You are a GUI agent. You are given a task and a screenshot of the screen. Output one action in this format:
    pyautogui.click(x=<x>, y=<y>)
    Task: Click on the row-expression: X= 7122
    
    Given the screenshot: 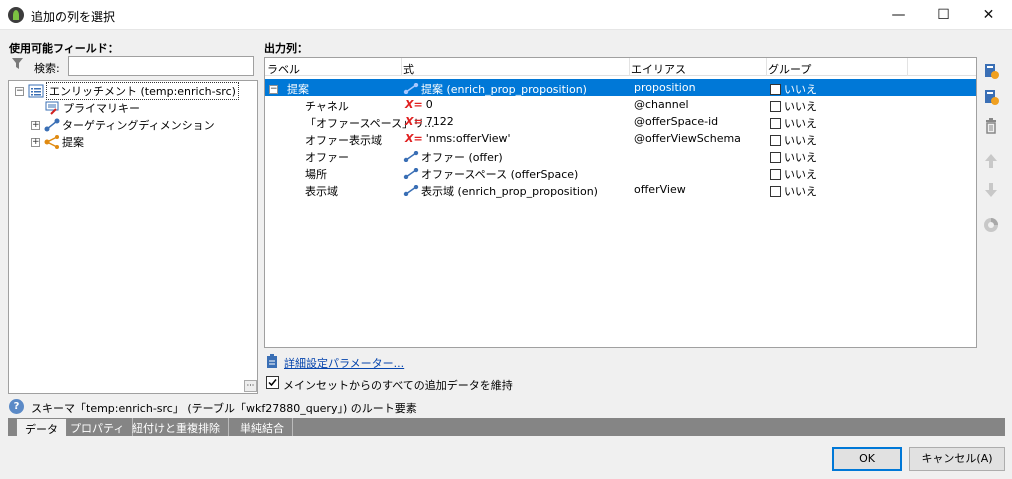 What is the action you would take?
    pyautogui.click(x=429, y=121)
    